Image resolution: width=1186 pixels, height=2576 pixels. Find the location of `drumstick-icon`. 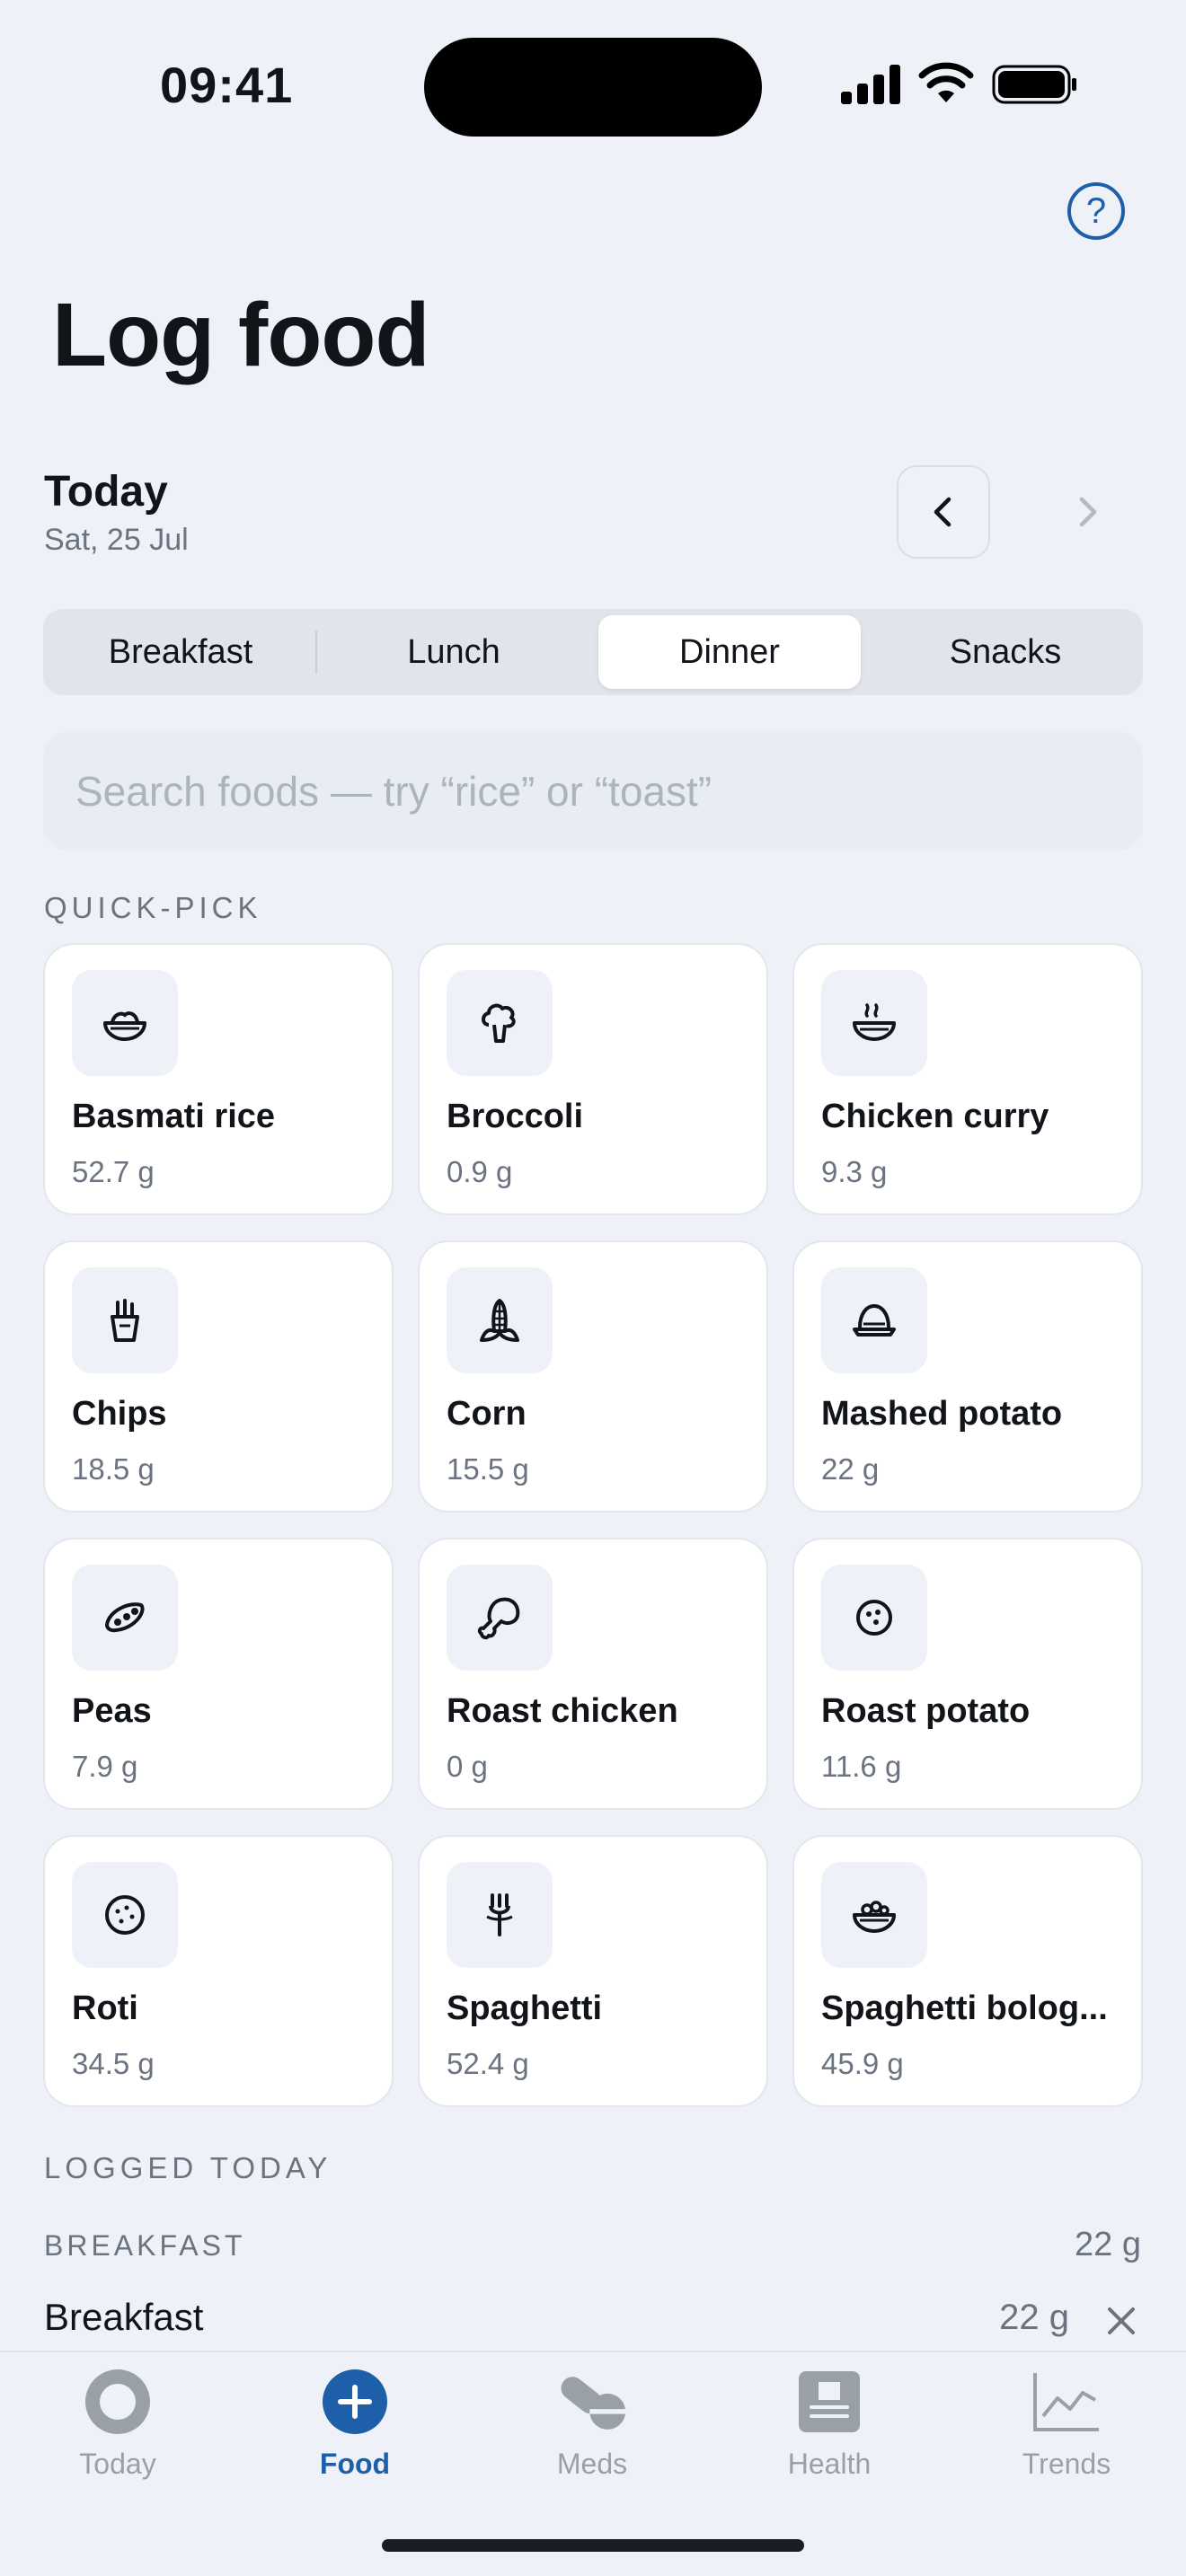

drumstick-icon is located at coordinates (500, 1618).